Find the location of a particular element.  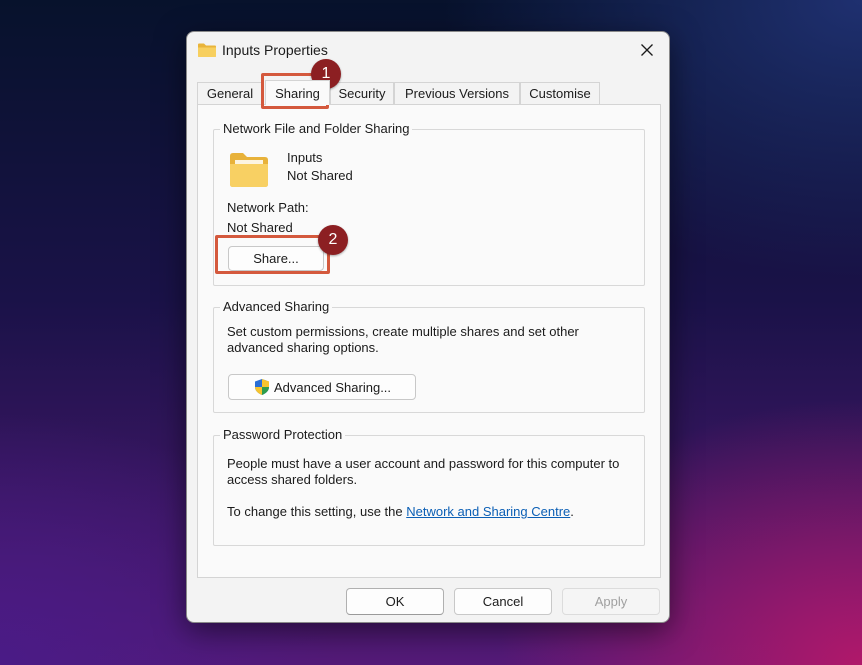

network-sharing-centre-link: Network and Sharing Centre is located at coordinates (488, 511).